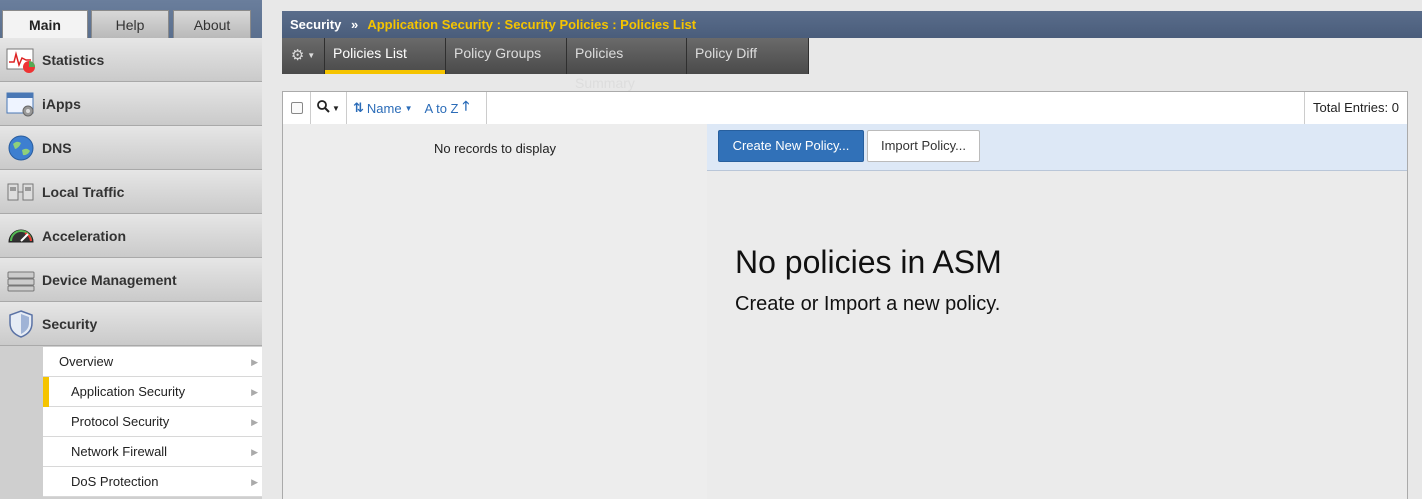  What do you see at coordinates (852, 24) in the screenshot?
I see `breadcrumb: Security » Application Security` at bounding box center [852, 24].